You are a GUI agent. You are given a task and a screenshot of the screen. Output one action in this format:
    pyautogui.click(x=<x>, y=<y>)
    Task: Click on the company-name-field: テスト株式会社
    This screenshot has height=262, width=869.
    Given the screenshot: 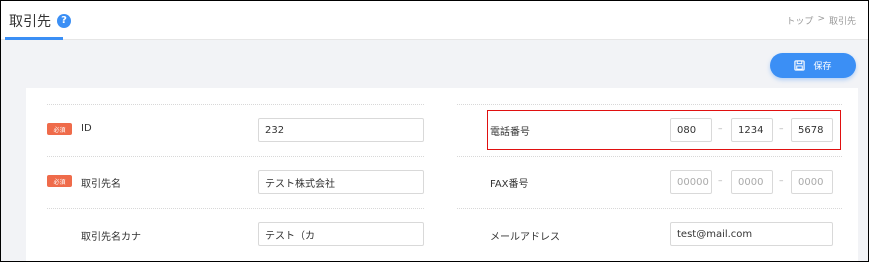 What is the action you would take?
    pyautogui.click(x=341, y=182)
    